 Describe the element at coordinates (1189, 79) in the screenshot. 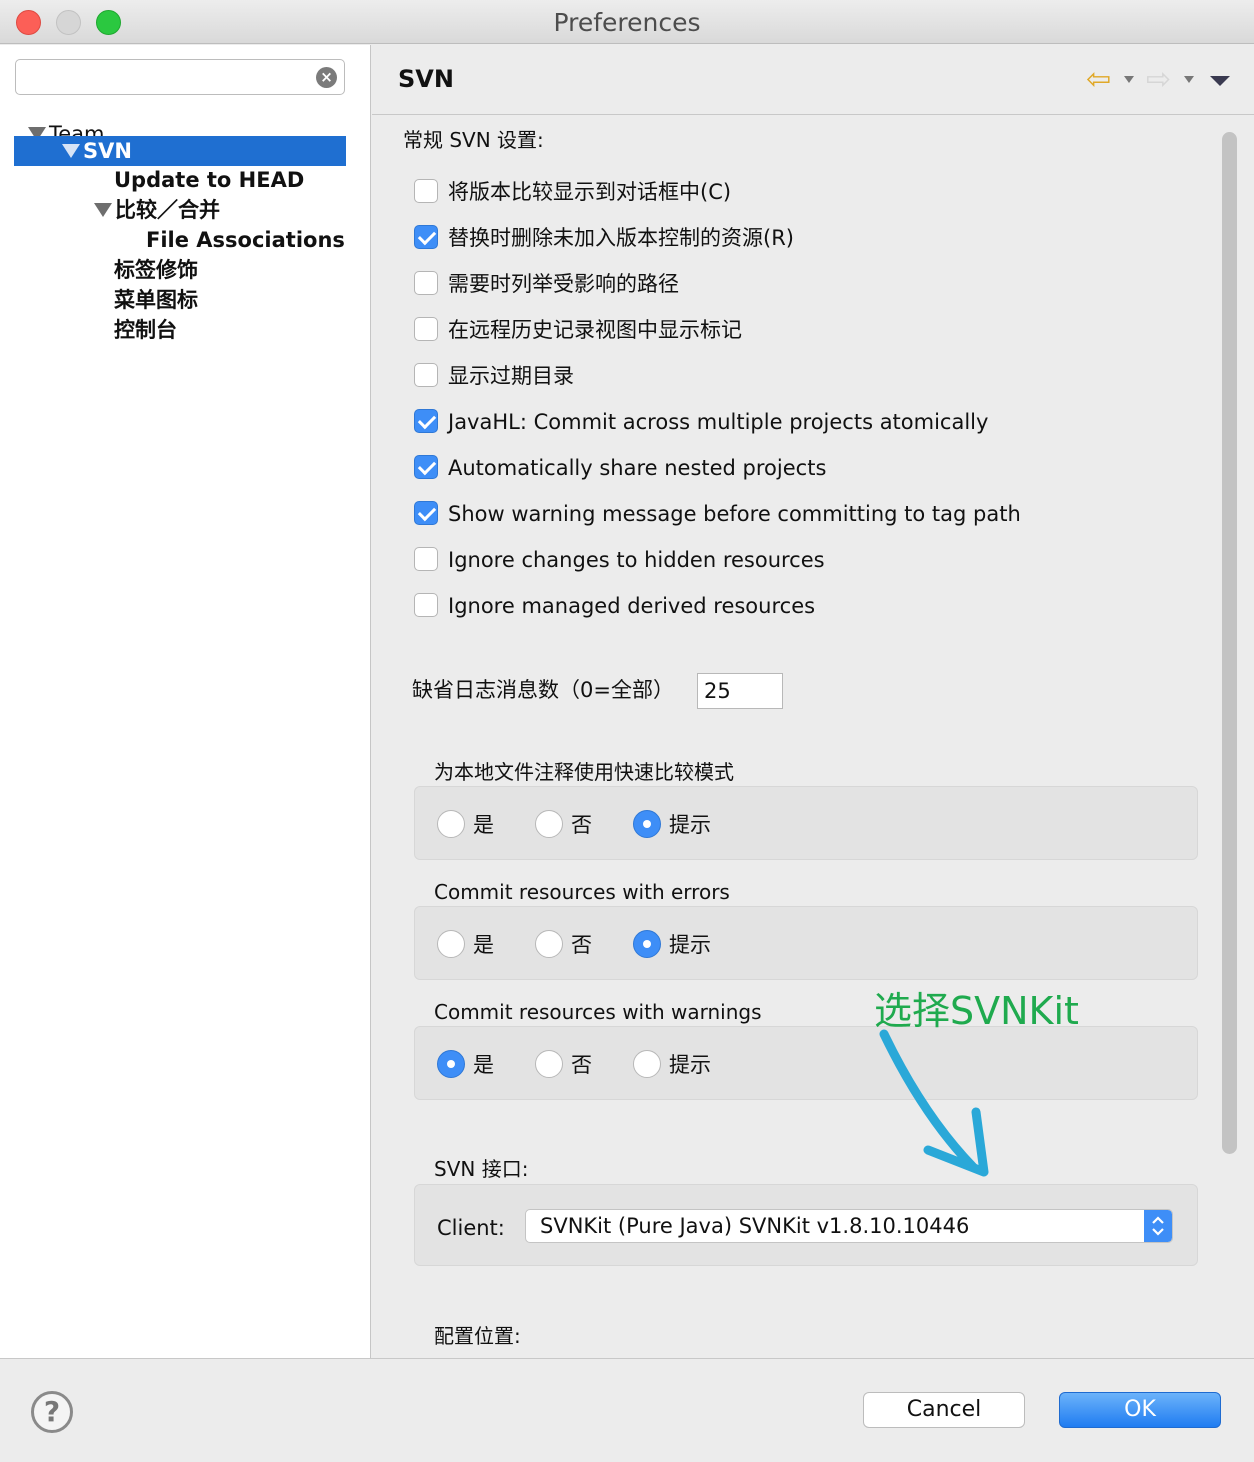

I see `forward-history-dropdown-icon` at that location.